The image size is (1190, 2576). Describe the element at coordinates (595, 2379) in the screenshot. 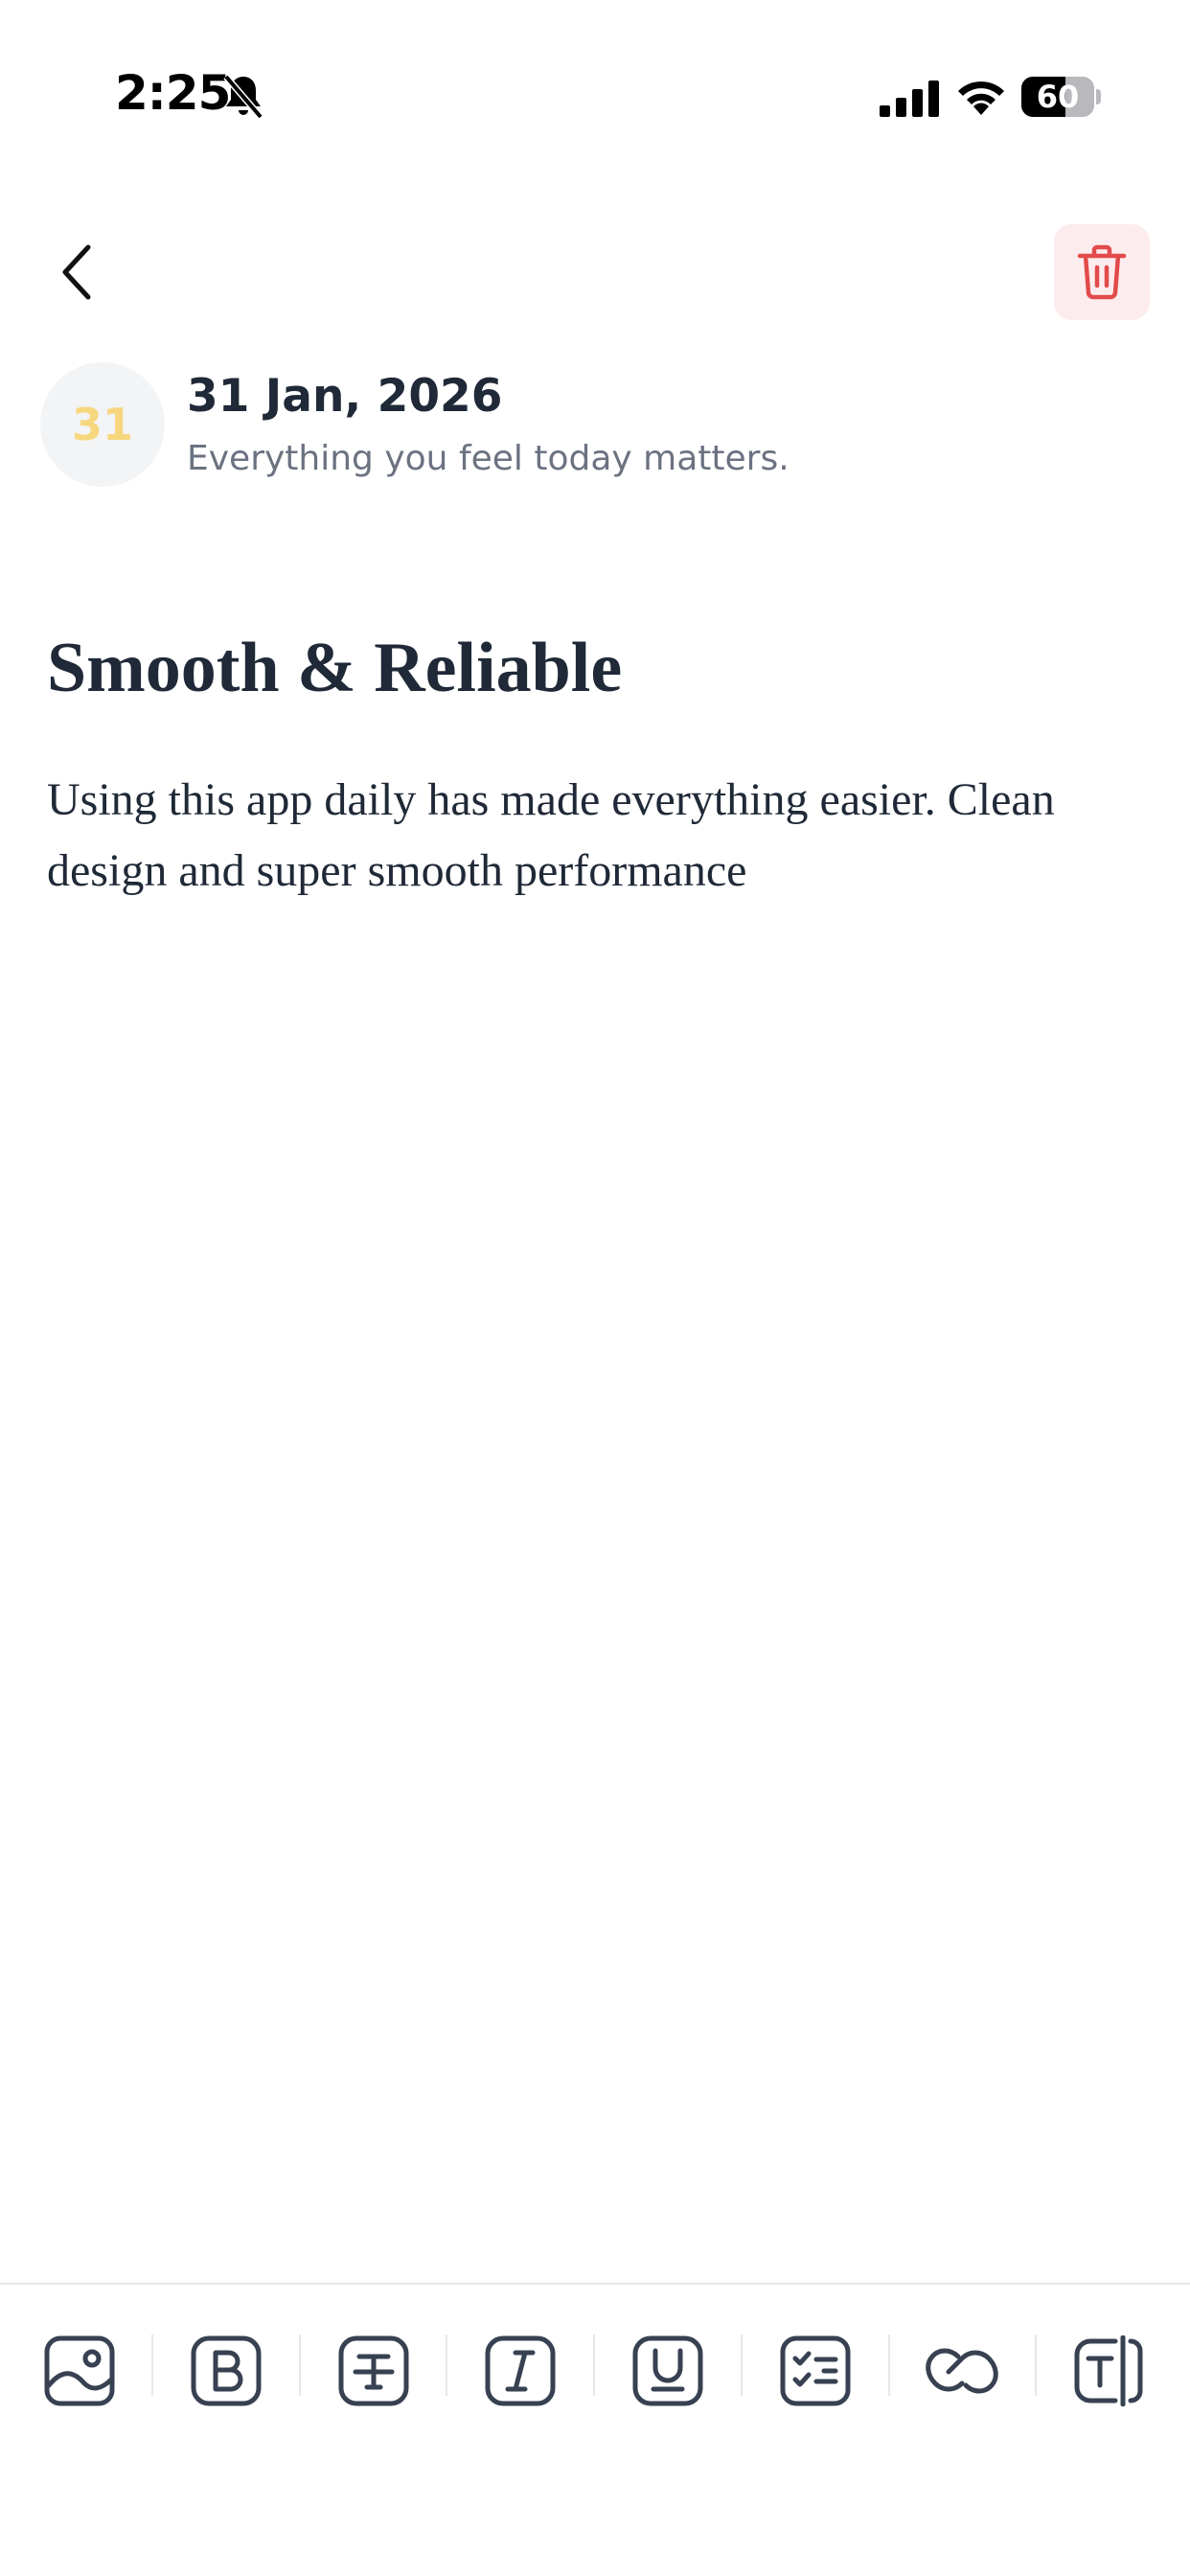

I see `formatting-toolbar` at that location.